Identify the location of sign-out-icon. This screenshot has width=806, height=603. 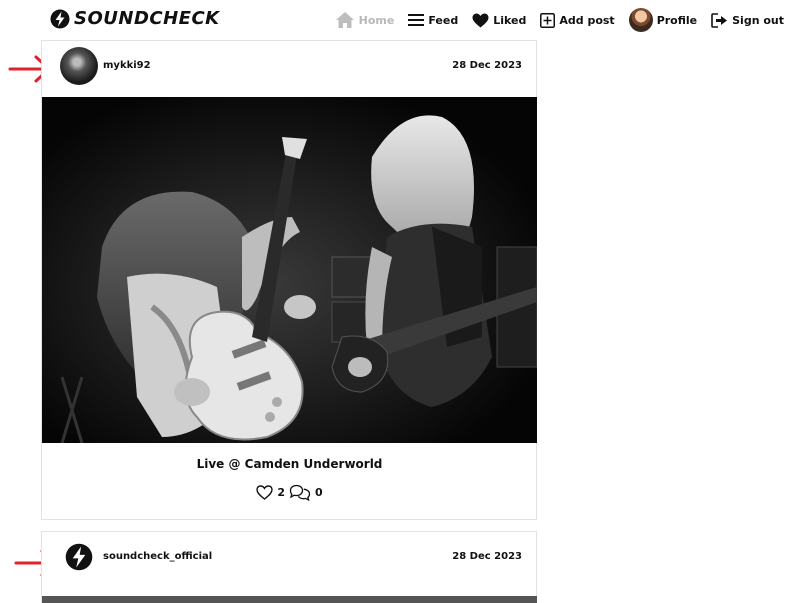
(719, 20).